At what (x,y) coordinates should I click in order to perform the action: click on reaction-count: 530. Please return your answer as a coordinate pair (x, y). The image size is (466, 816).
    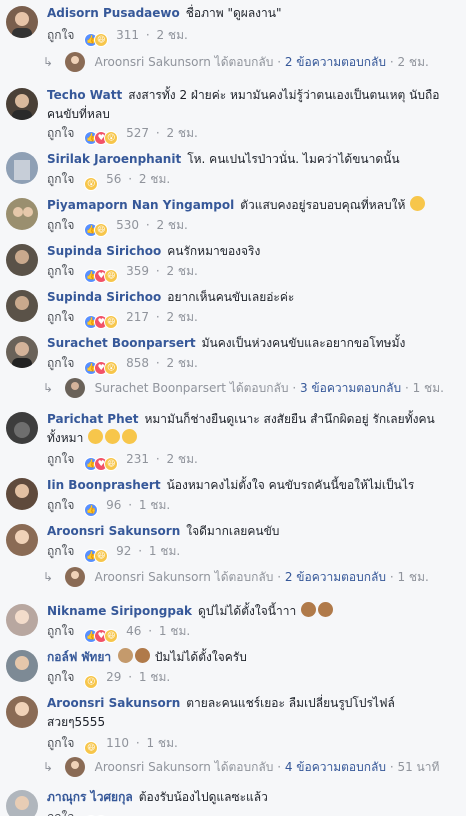
    Looking at the image, I should click on (127, 225).